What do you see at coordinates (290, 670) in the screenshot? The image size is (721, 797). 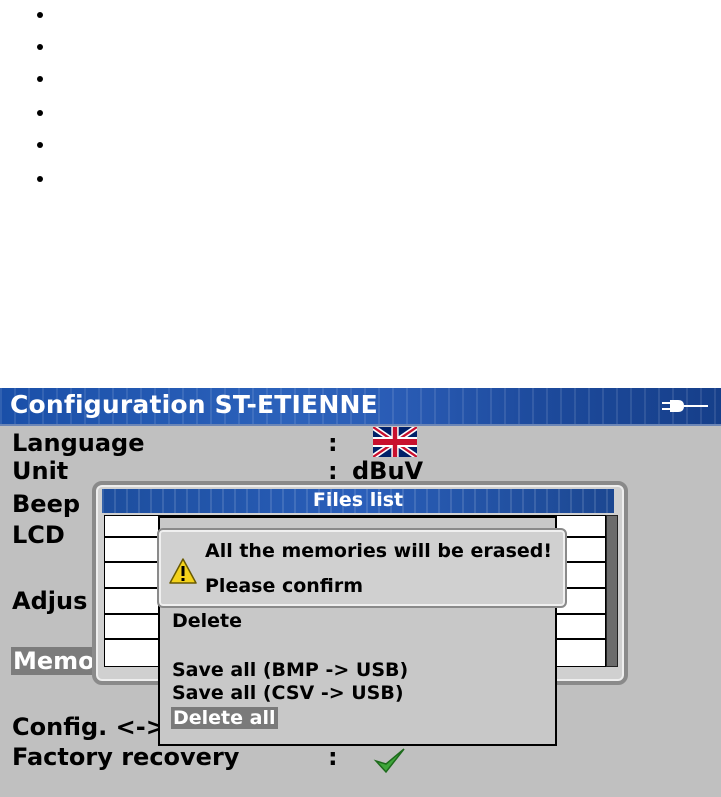 I see `menu-item-save-bmp: Save all (BMP -> USB)` at bounding box center [290, 670].